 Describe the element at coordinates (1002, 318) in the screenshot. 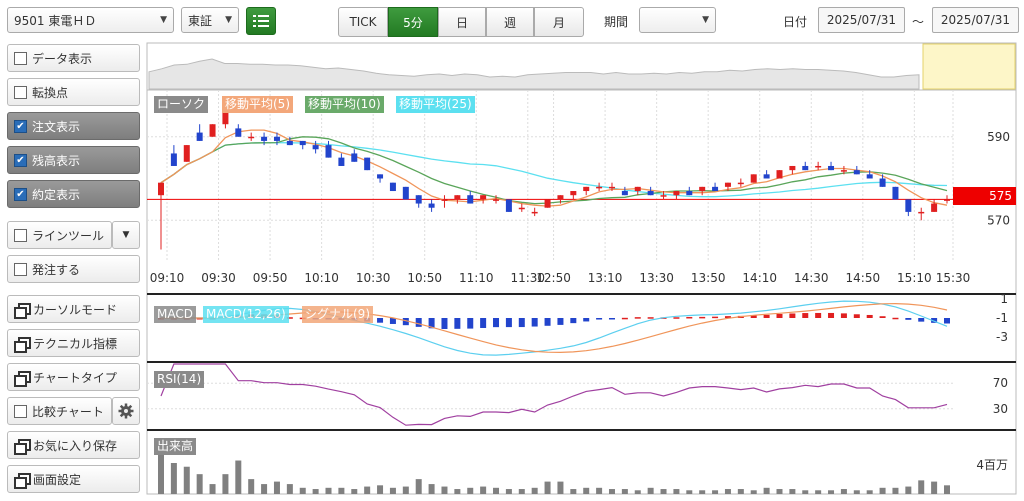

I see `macd-tick-label: -1` at that location.